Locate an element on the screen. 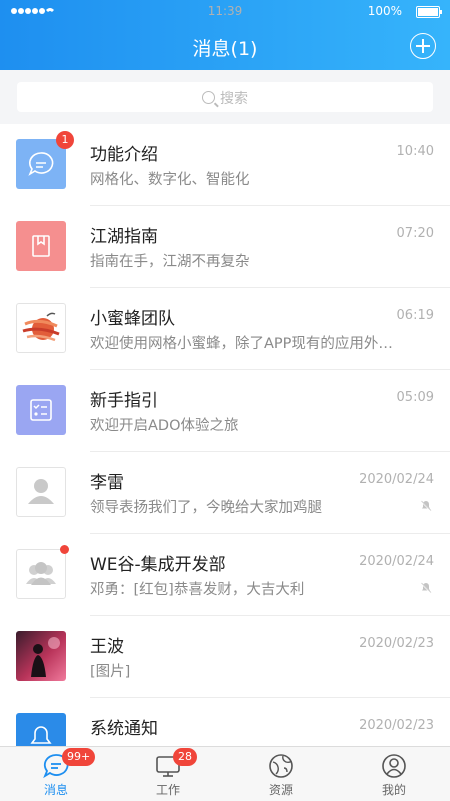 The width and height of the screenshot is (450, 801). tab-label: 资源 is located at coordinates (280, 790).